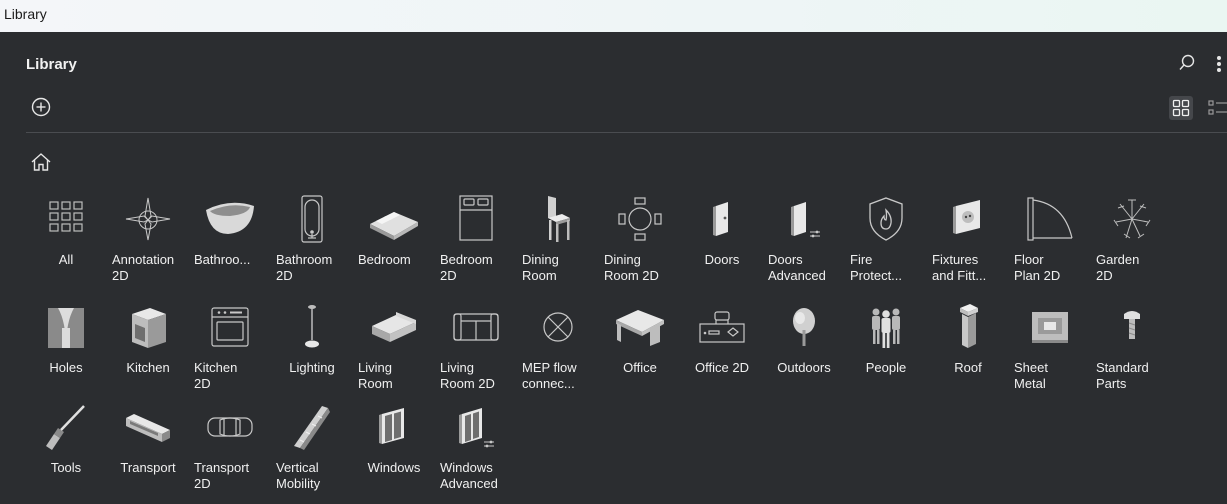 The image size is (1227, 504). What do you see at coordinates (805, 220) in the screenshot?
I see `door-advanced-icon` at bounding box center [805, 220].